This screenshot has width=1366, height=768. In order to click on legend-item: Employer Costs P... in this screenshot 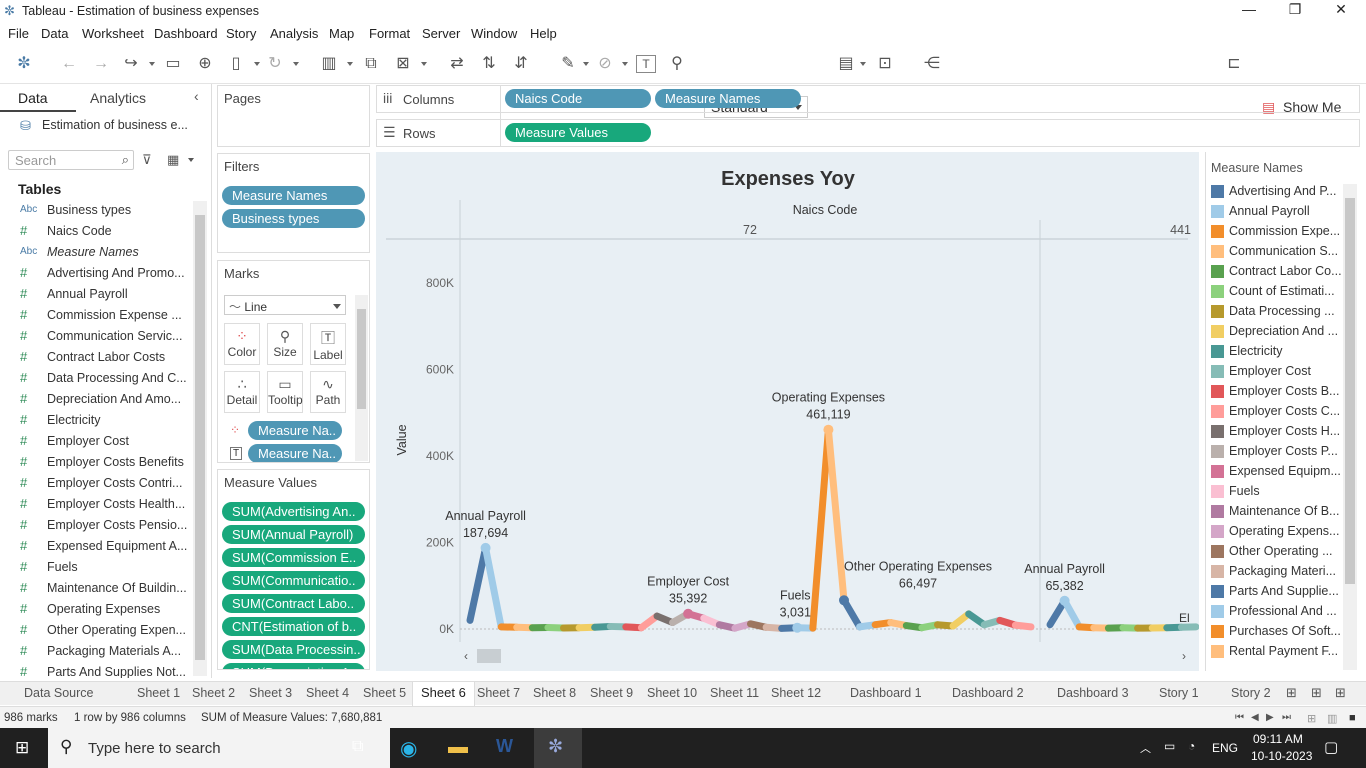, I will do `click(1276, 452)`.